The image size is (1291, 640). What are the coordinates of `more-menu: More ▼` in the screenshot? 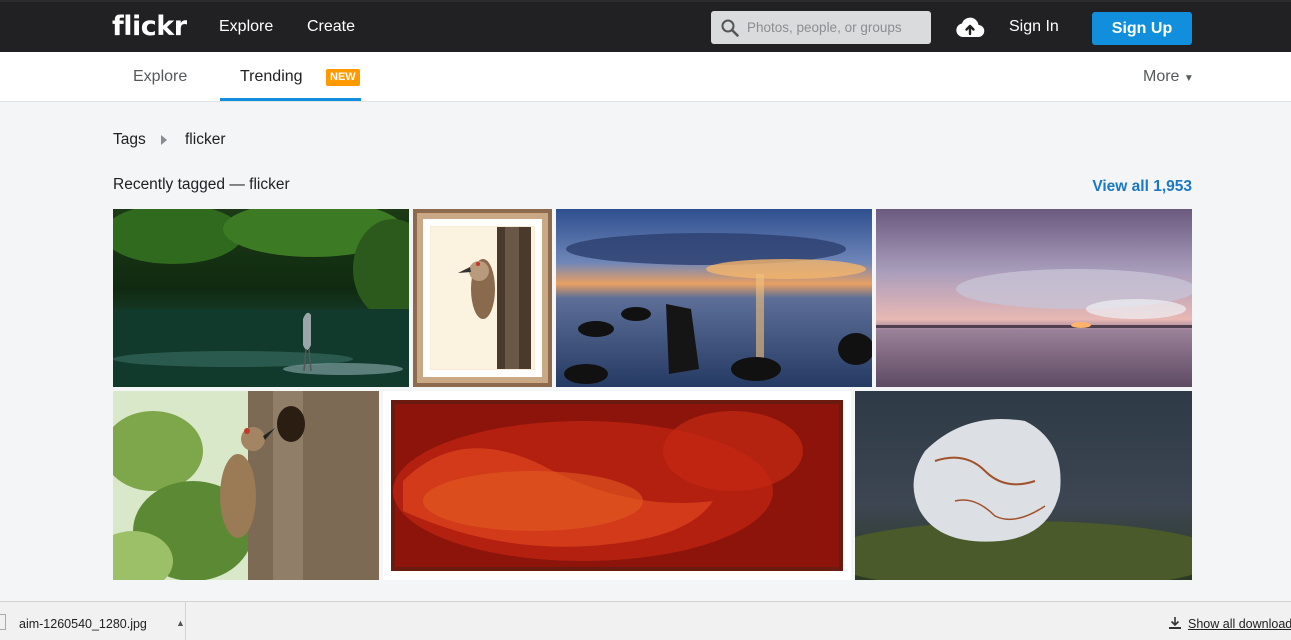 It's located at (1168, 77).